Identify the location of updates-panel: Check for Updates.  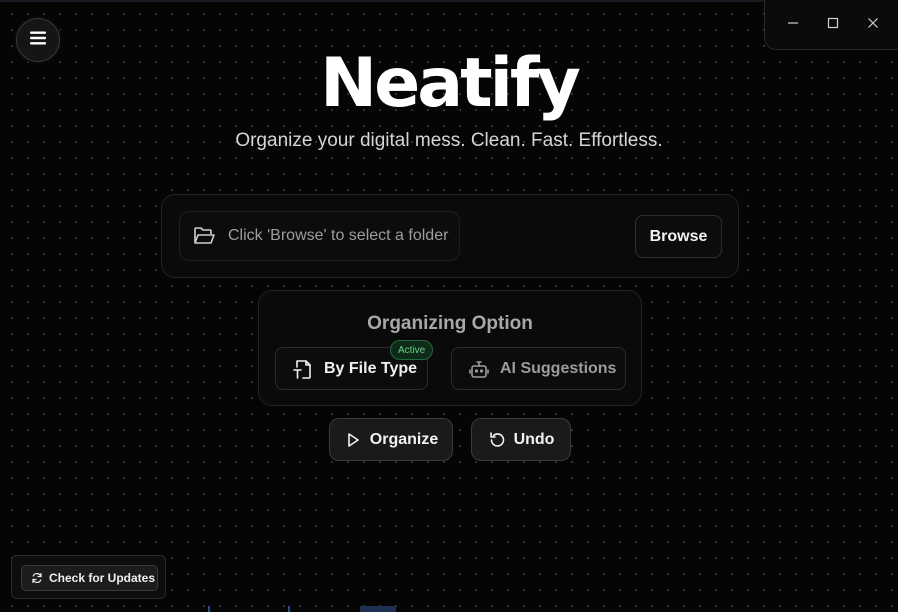
(88, 577).